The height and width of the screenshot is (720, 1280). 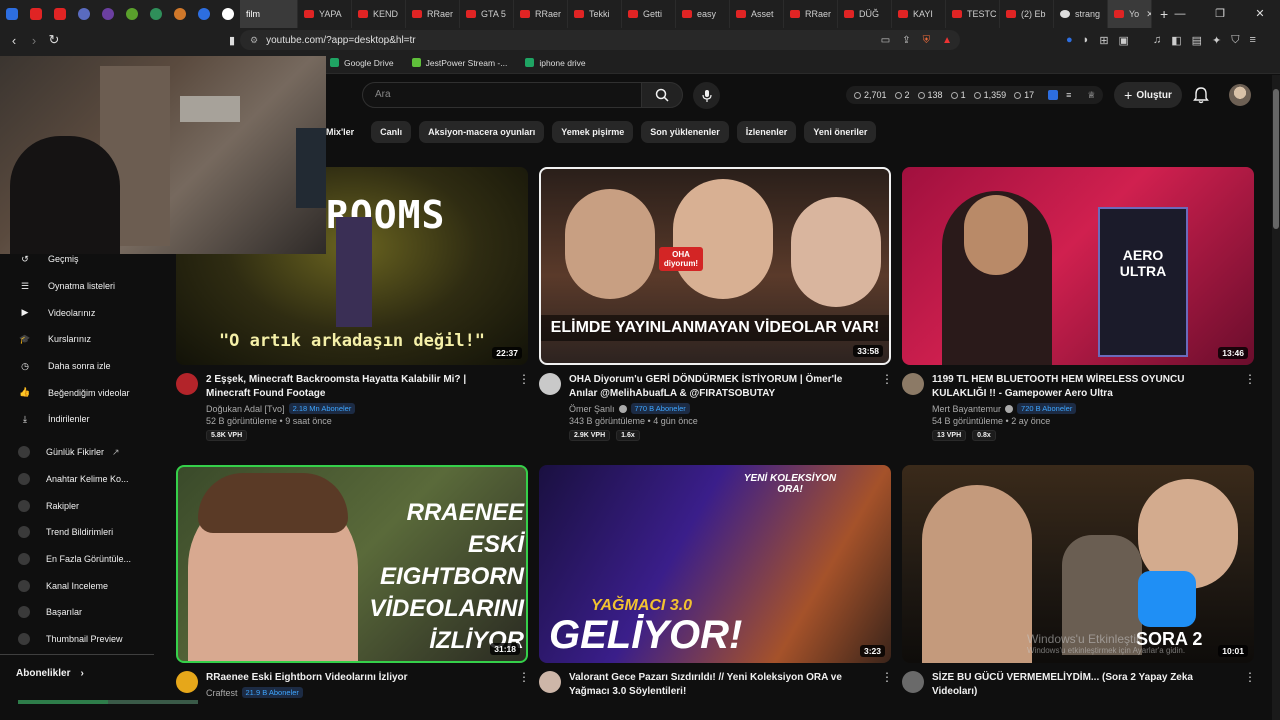 I want to click on cast-icon: ▭, so click(x=885, y=40).